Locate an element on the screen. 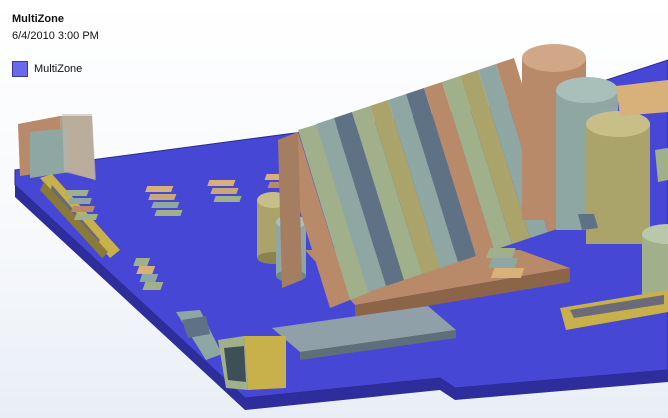 The height and width of the screenshot is (418, 668). legend: MultiZone is located at coordinates (55, 69).